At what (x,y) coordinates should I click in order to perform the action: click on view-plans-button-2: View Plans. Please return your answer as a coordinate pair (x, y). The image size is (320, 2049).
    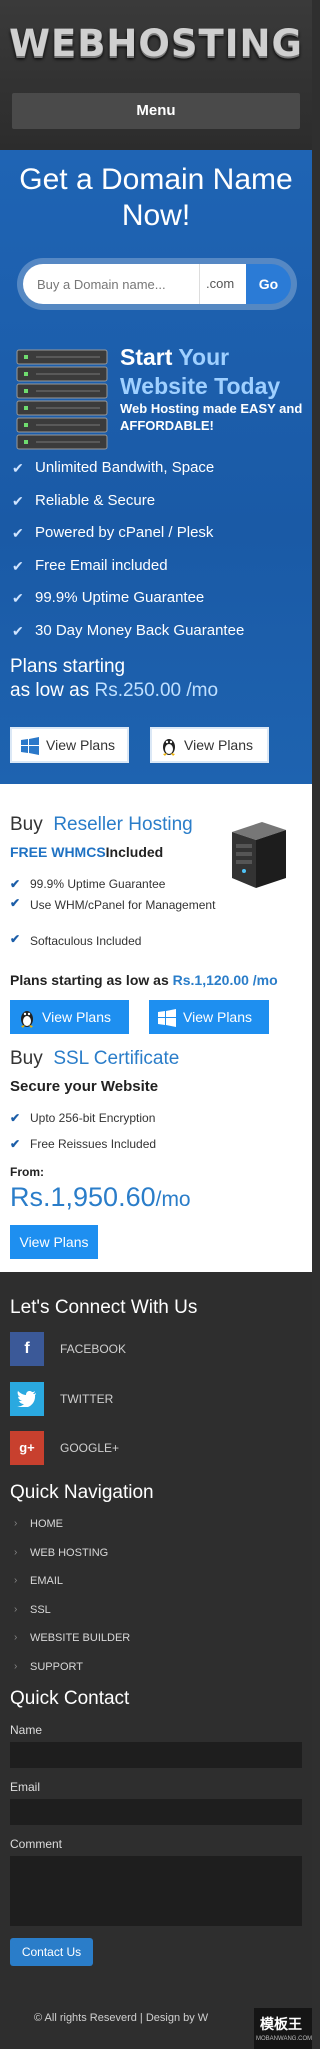
    Looking at the image, I should click on (209, 1017).